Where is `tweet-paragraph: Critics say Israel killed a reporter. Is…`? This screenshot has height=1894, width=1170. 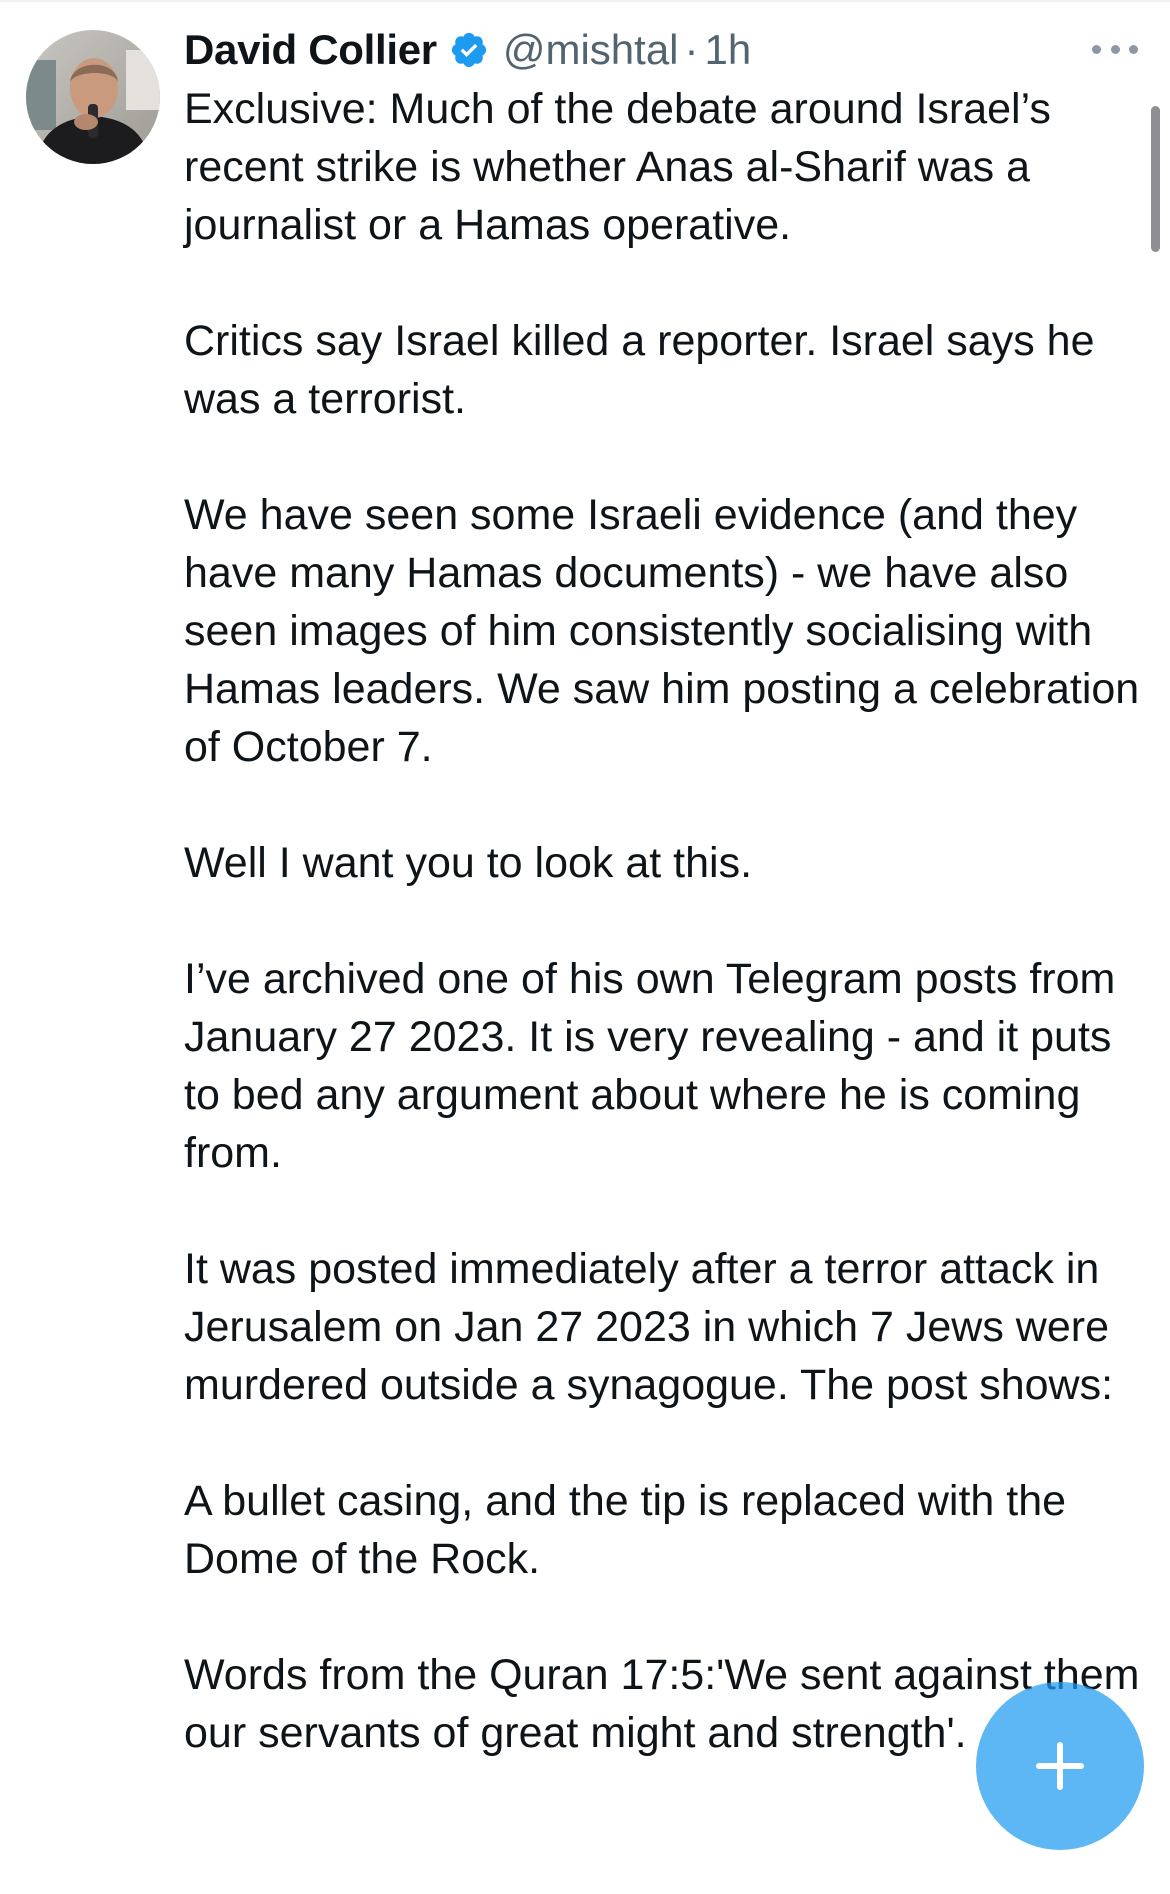 tweet-paragraph: Critics say Israel killed a reporter. Is… is located at coordinates (639, 370).